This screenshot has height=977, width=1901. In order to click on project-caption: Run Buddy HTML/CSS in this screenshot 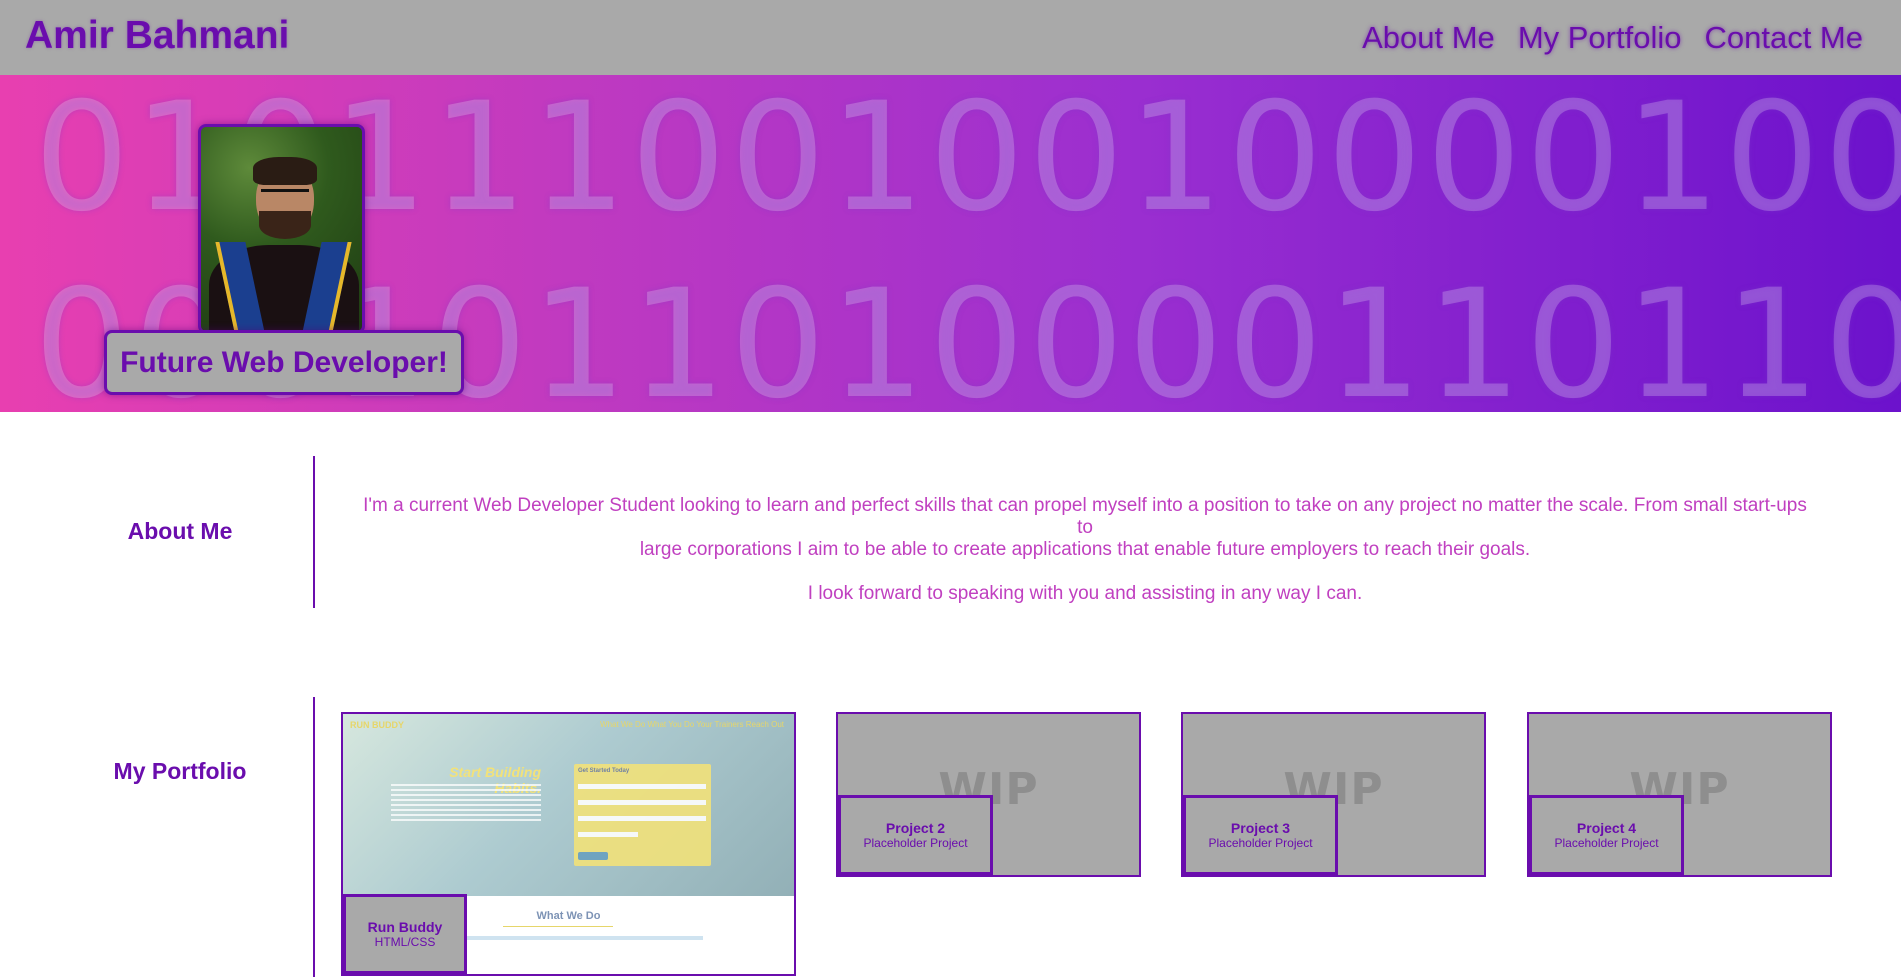, I will do `click(405, 934)`.